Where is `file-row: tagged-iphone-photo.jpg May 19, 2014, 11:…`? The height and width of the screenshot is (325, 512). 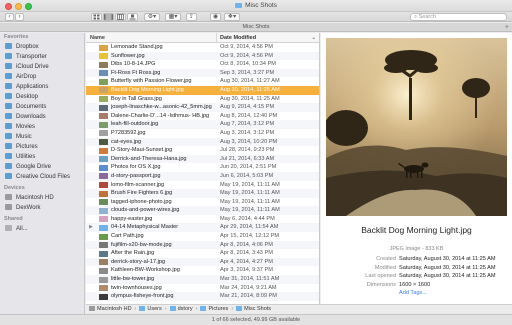
file-row: tagged-iphone-photo.jpg May 19, 2014, 11:… is located at coordinates (202, 202).